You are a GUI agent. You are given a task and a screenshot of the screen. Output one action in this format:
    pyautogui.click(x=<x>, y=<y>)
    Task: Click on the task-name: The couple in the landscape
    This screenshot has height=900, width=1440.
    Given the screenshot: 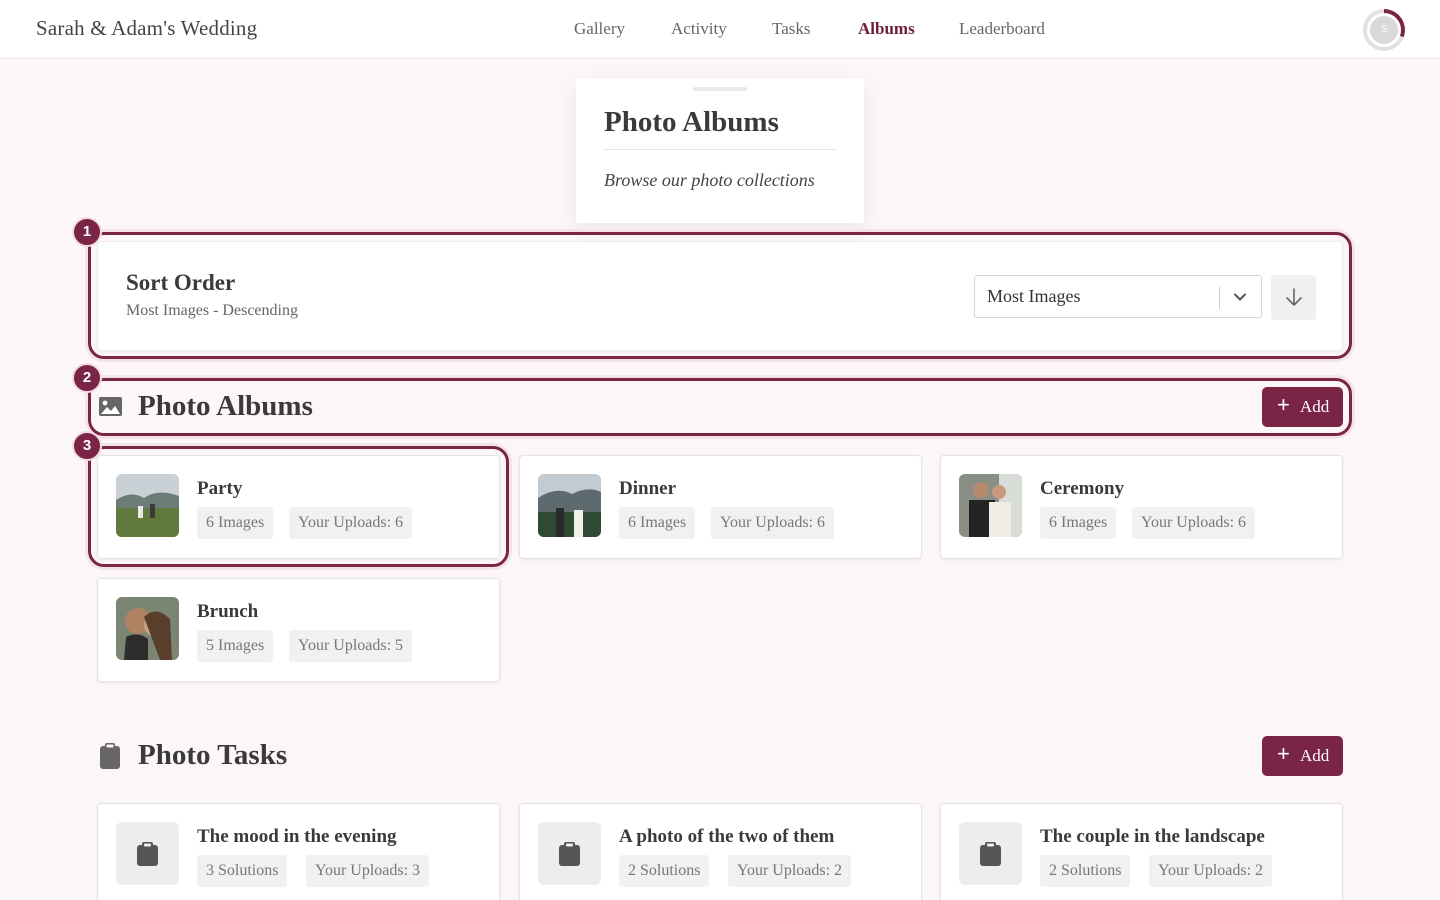 What is the action you would take?
    pyautogui.click(x=1152, y=836)
    